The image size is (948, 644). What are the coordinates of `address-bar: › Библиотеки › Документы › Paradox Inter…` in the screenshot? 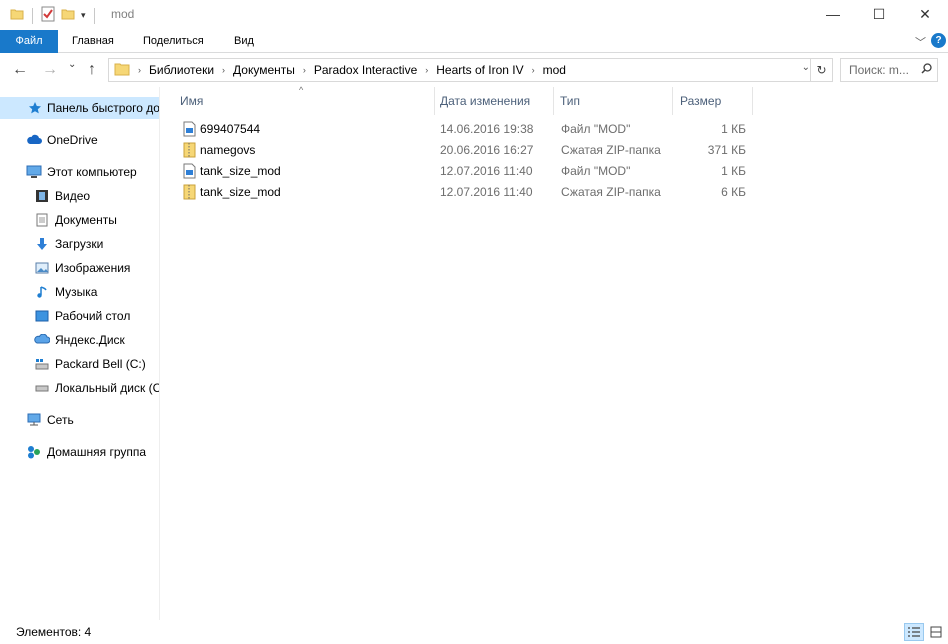 It's located at (470, 70).